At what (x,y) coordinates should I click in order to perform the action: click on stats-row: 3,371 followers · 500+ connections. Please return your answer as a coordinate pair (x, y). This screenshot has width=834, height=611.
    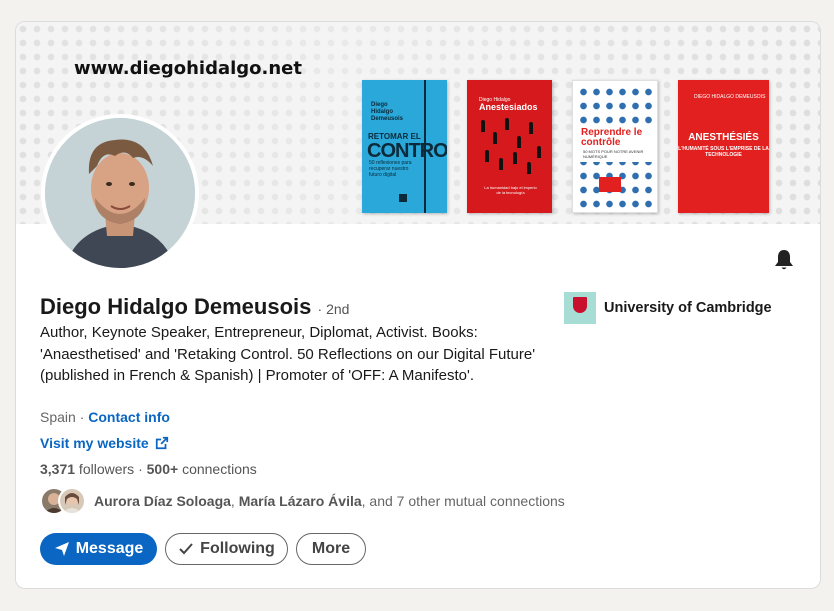
    Looking at the image, I should click on (148, 469).